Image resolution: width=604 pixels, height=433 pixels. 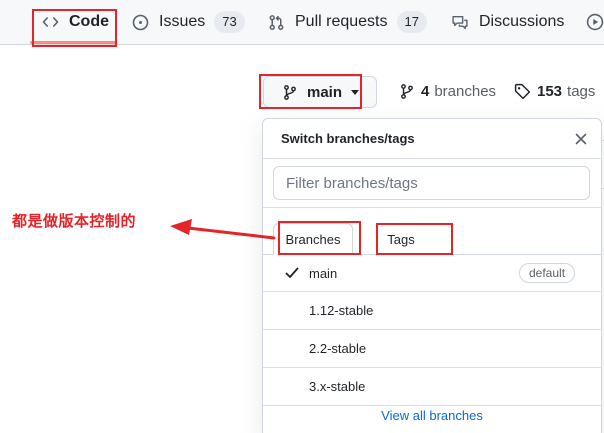 What do you see at coordinates (550, 91) in the screenshot?
I see `tags-count: 153` at bounding box center [550, 91].